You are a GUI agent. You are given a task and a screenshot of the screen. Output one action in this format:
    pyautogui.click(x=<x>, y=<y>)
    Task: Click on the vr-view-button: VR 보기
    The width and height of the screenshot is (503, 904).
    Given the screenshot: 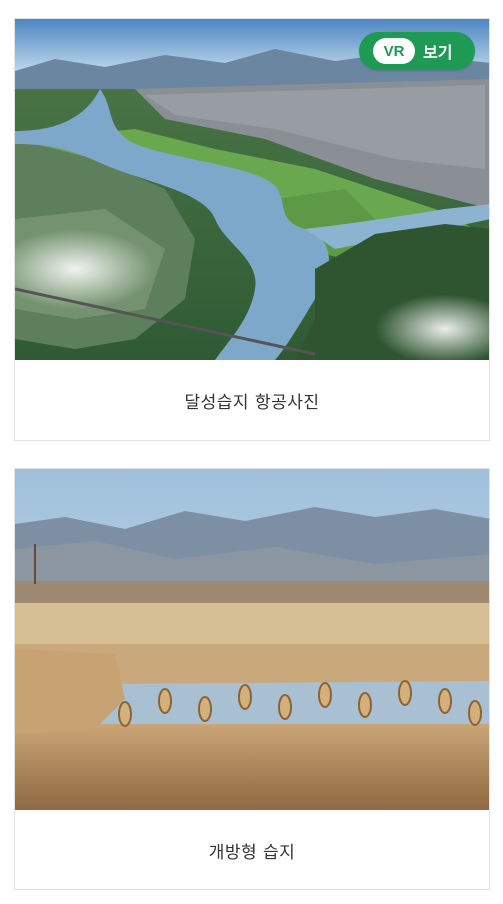 What is the action you would take?
    pyautogui.click(x=417, y=51)
    